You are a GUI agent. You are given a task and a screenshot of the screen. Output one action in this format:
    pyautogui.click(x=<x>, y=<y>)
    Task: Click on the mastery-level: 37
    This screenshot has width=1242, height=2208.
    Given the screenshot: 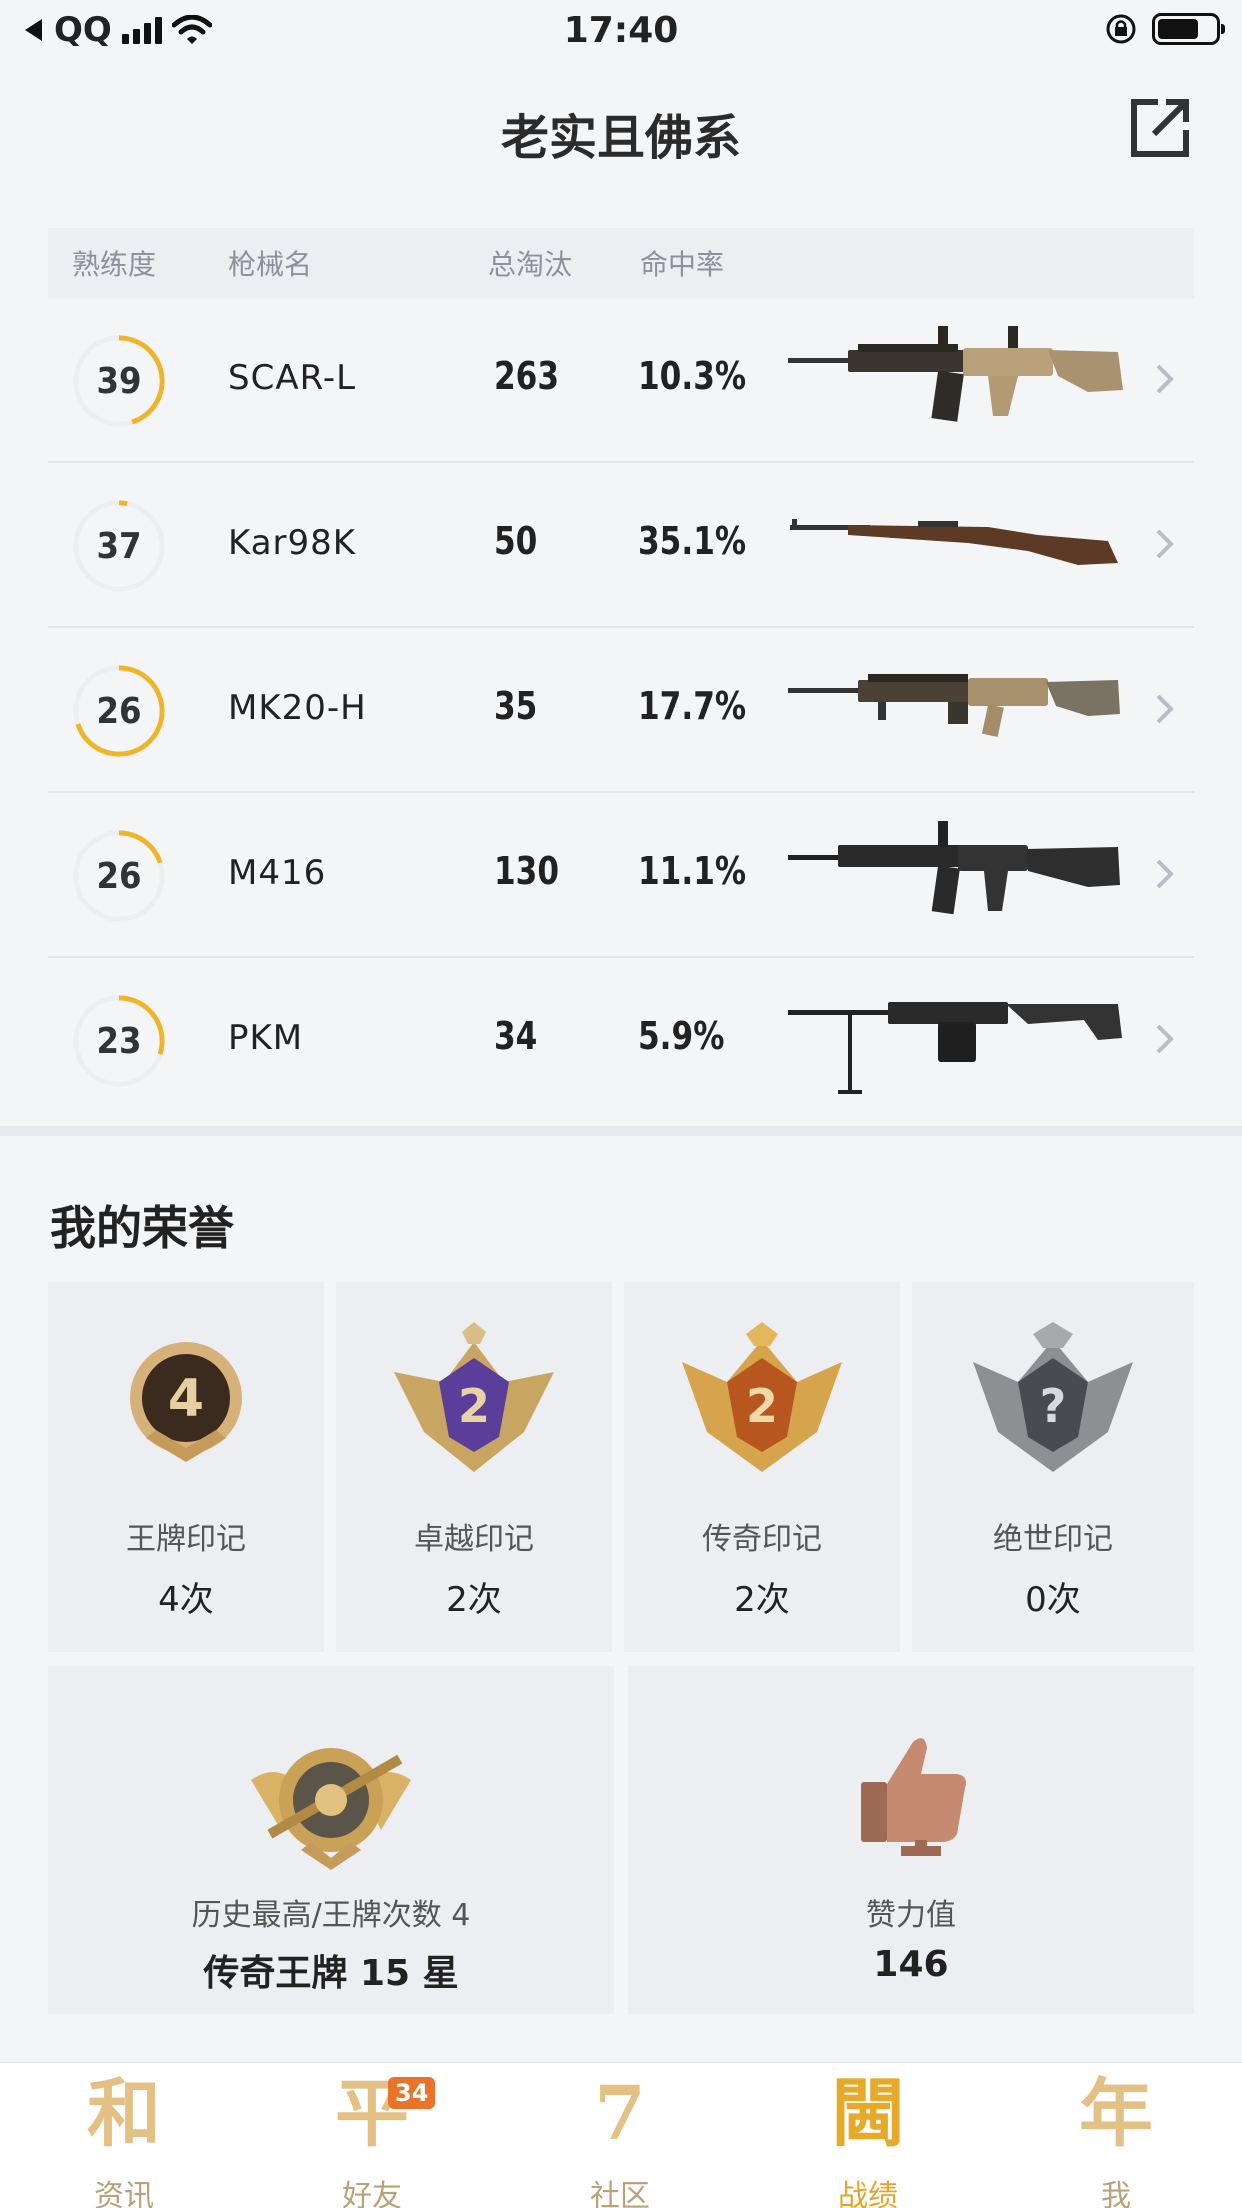 What is the action you would take?
    pyautogui.click(x=119, y=546)
    